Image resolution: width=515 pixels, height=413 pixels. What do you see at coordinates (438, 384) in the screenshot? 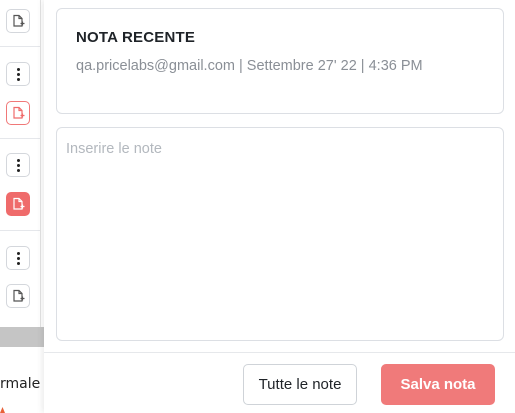
I see `save-note-button: Salva nota` at bounding box center [438, 384].